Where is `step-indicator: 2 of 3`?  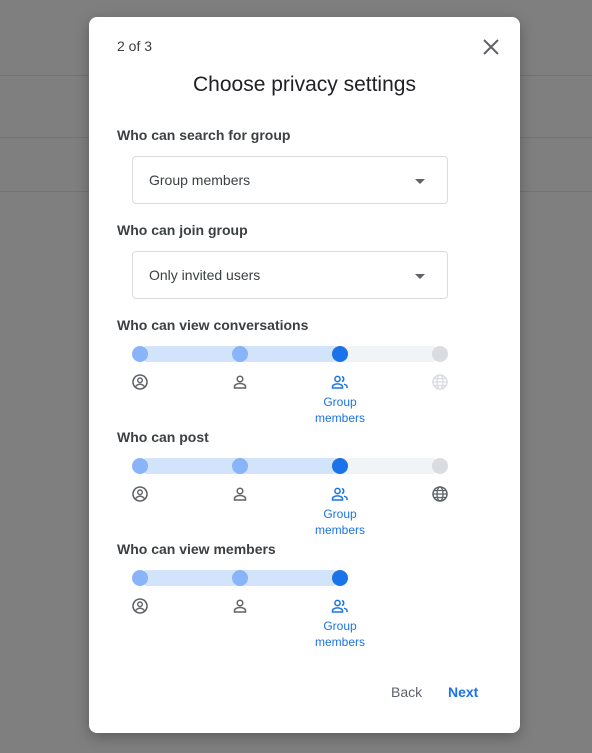 step-indicator: 2 of 3 is located at coordinates (135, 46).